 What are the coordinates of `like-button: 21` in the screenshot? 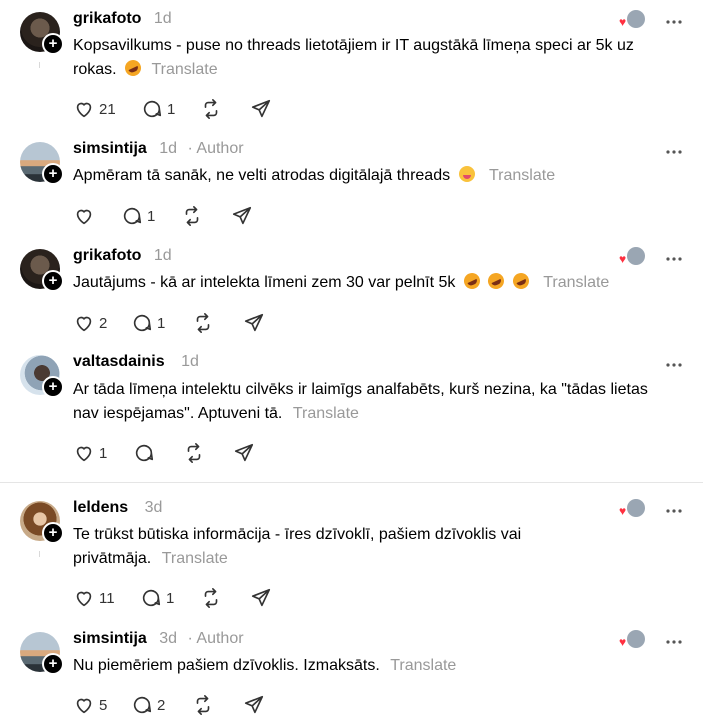 It's located at (94, 109).